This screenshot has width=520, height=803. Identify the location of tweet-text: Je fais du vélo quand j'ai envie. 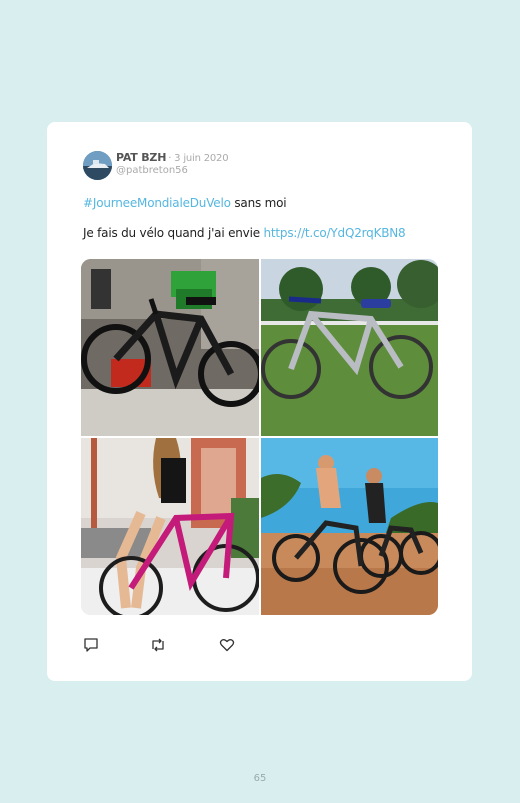
(173, 233).